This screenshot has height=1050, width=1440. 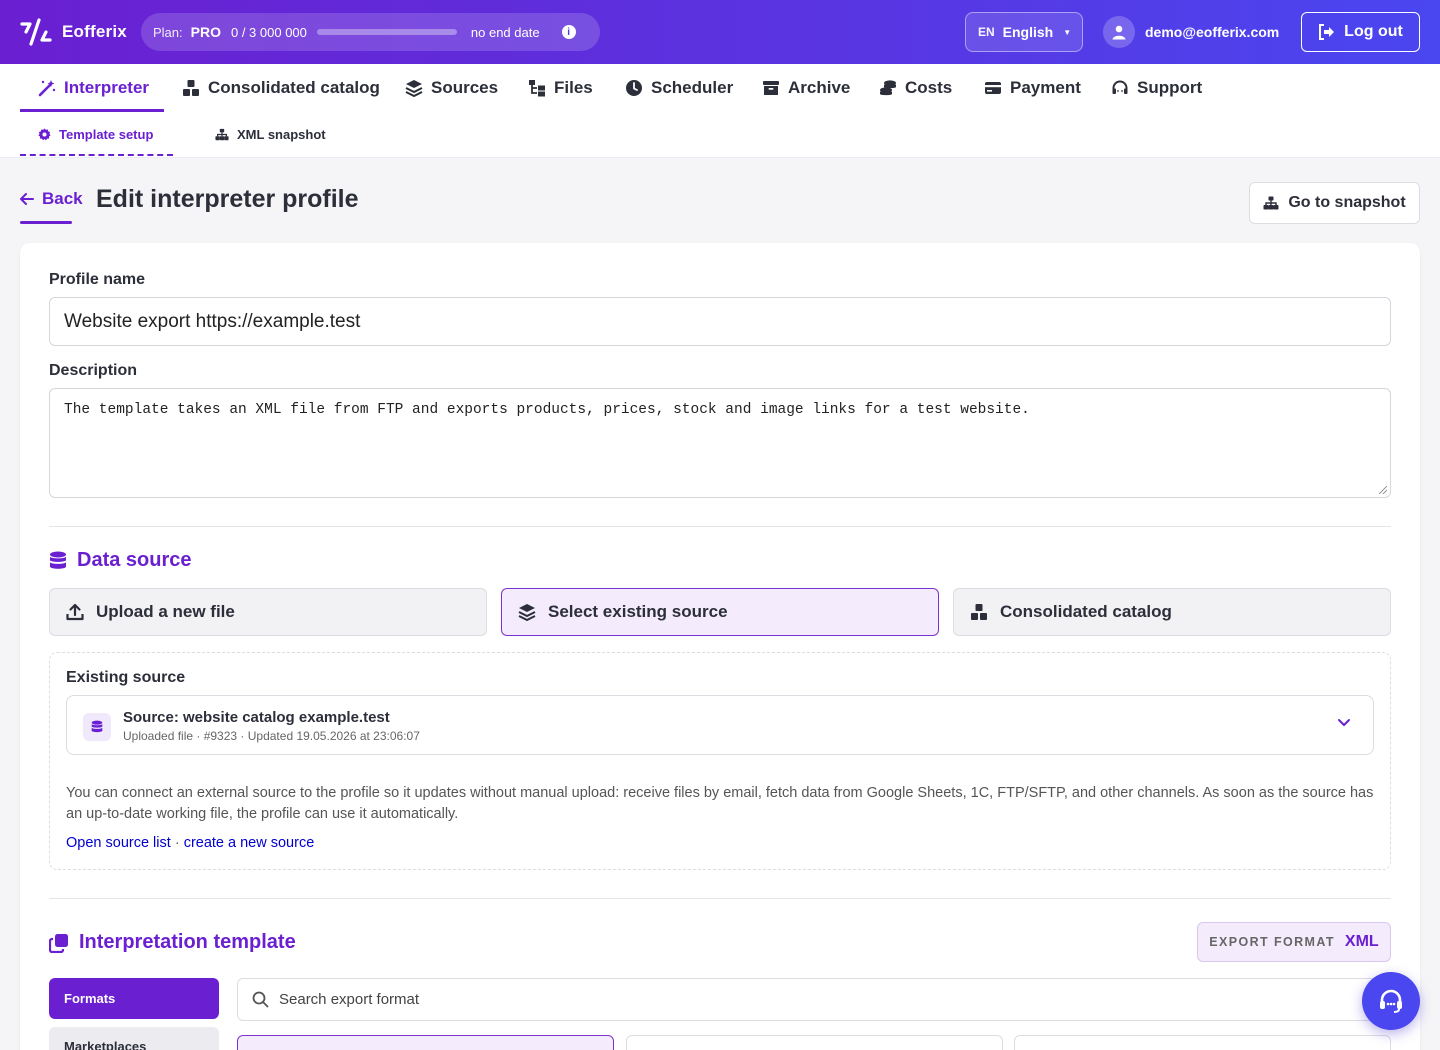 What do you see at coordinates (638, 611) in the screenshot?
I see `option-label: Select existing source` at bounding box center [638, 611].